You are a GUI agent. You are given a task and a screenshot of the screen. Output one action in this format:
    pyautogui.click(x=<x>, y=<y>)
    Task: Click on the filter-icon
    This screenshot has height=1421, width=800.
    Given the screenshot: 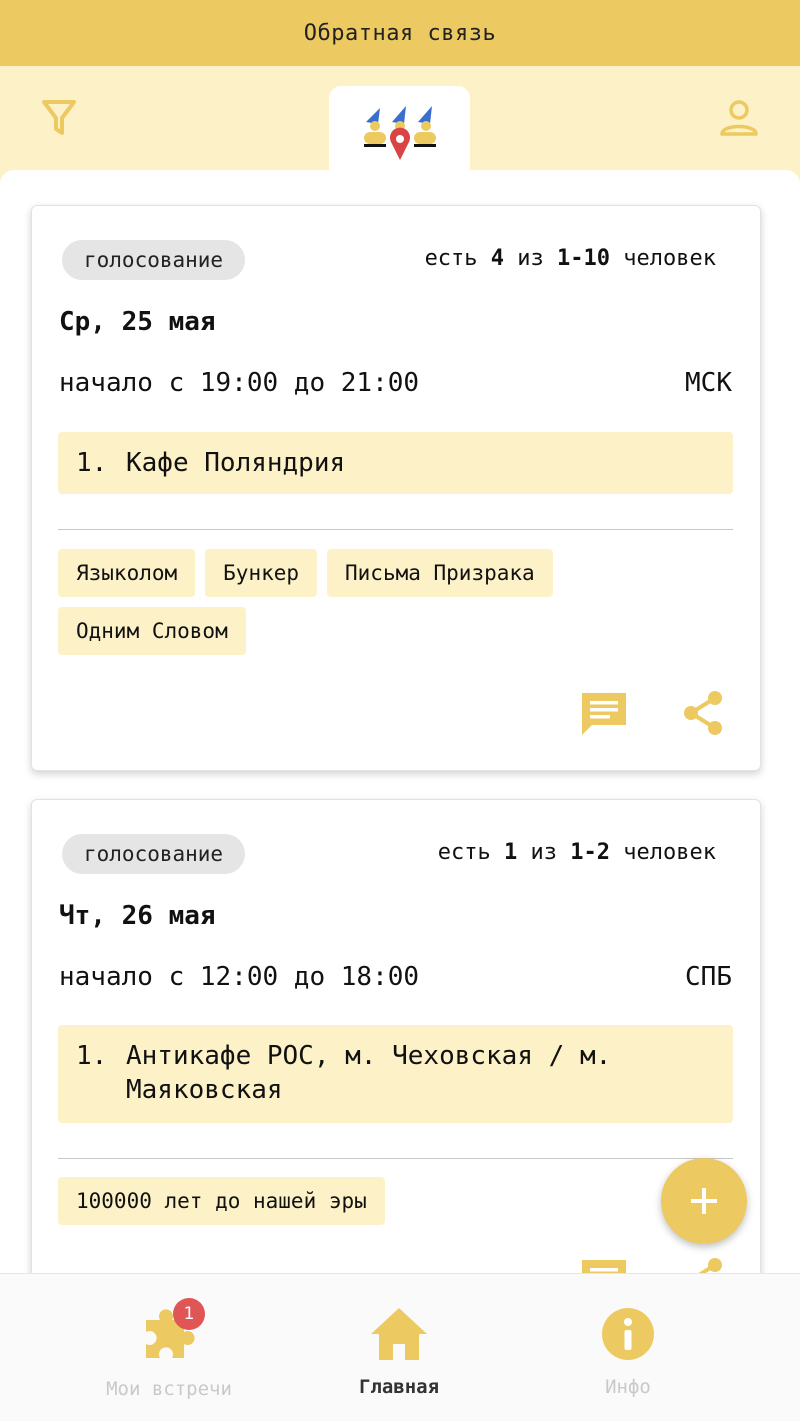 What is the action you would take?
    pyautogui.click(x=59, y=117)
    